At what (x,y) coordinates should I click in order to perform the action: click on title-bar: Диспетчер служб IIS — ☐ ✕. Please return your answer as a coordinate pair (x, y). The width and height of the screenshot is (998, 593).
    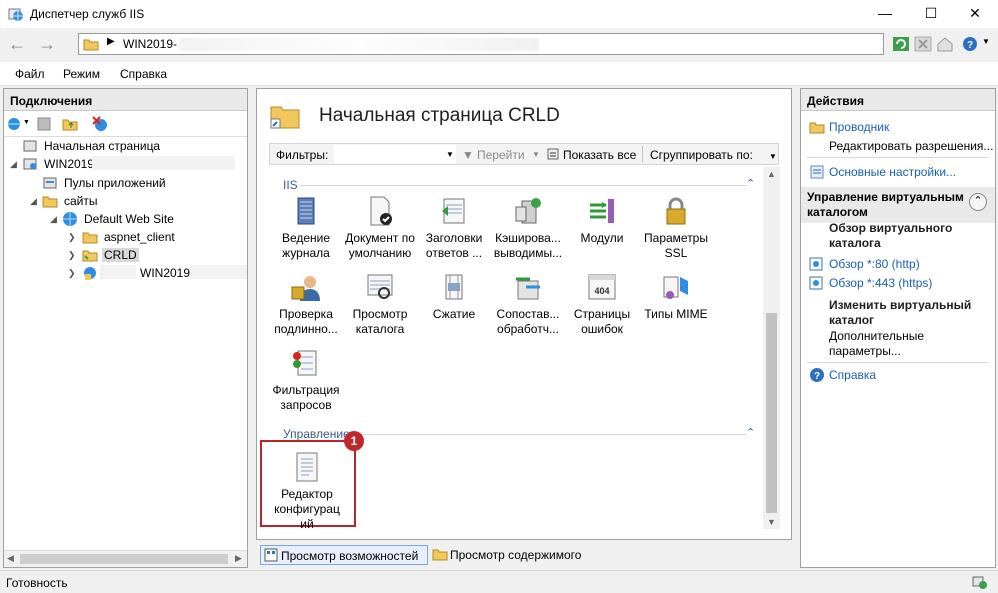
    Looking at the image, I should click on (499, 14).